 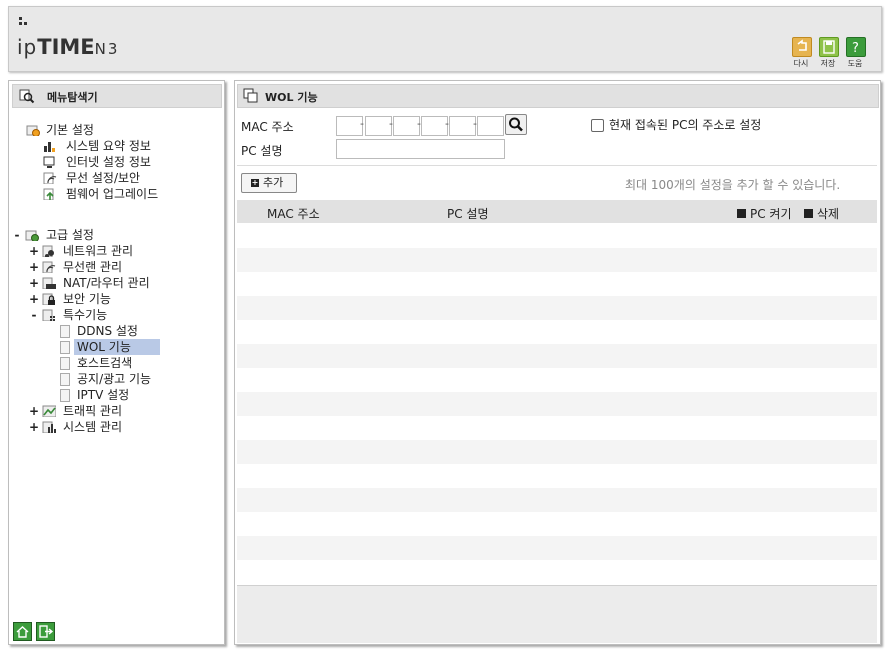 What do you see at coordinates (262, 151) in the screenshot?
I see `pc-description-label: PC 설명` at bounding box center [262, 151].